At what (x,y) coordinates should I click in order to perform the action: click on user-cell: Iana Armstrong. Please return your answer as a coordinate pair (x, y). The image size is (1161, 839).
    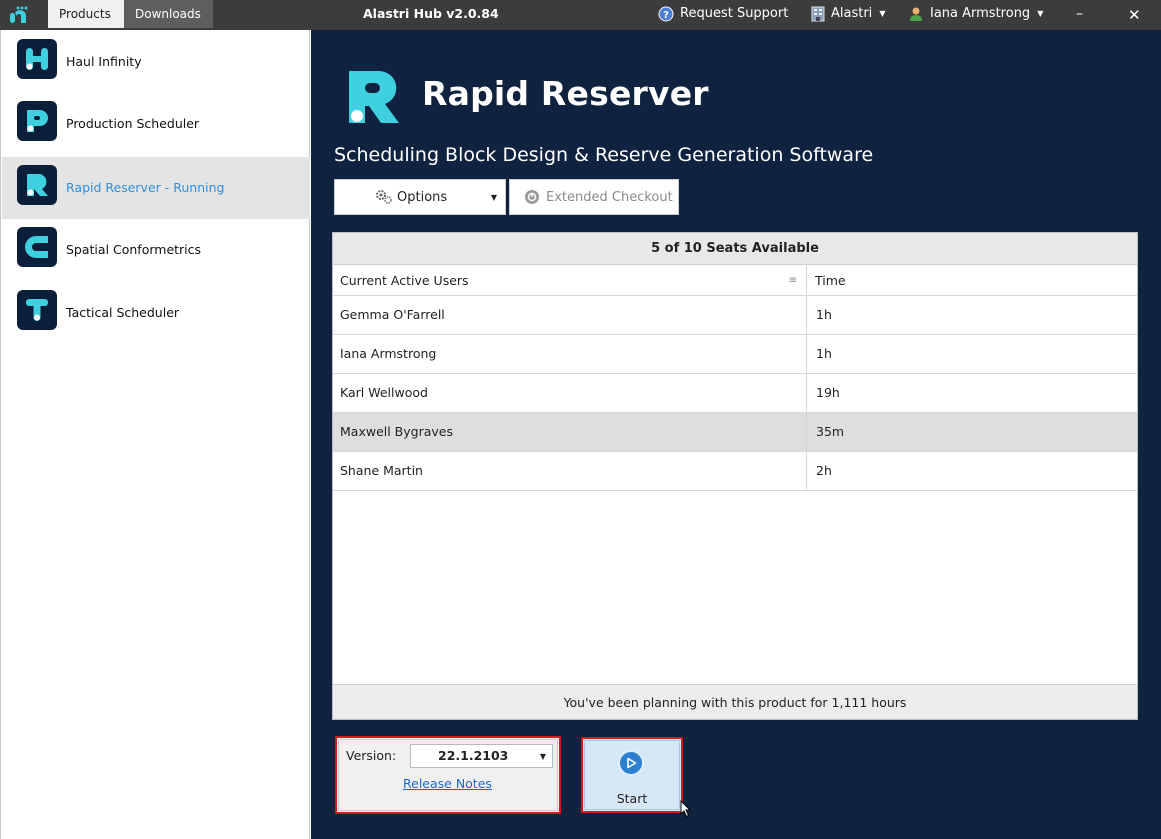
    Looking at the image, I should click on (570, 354).